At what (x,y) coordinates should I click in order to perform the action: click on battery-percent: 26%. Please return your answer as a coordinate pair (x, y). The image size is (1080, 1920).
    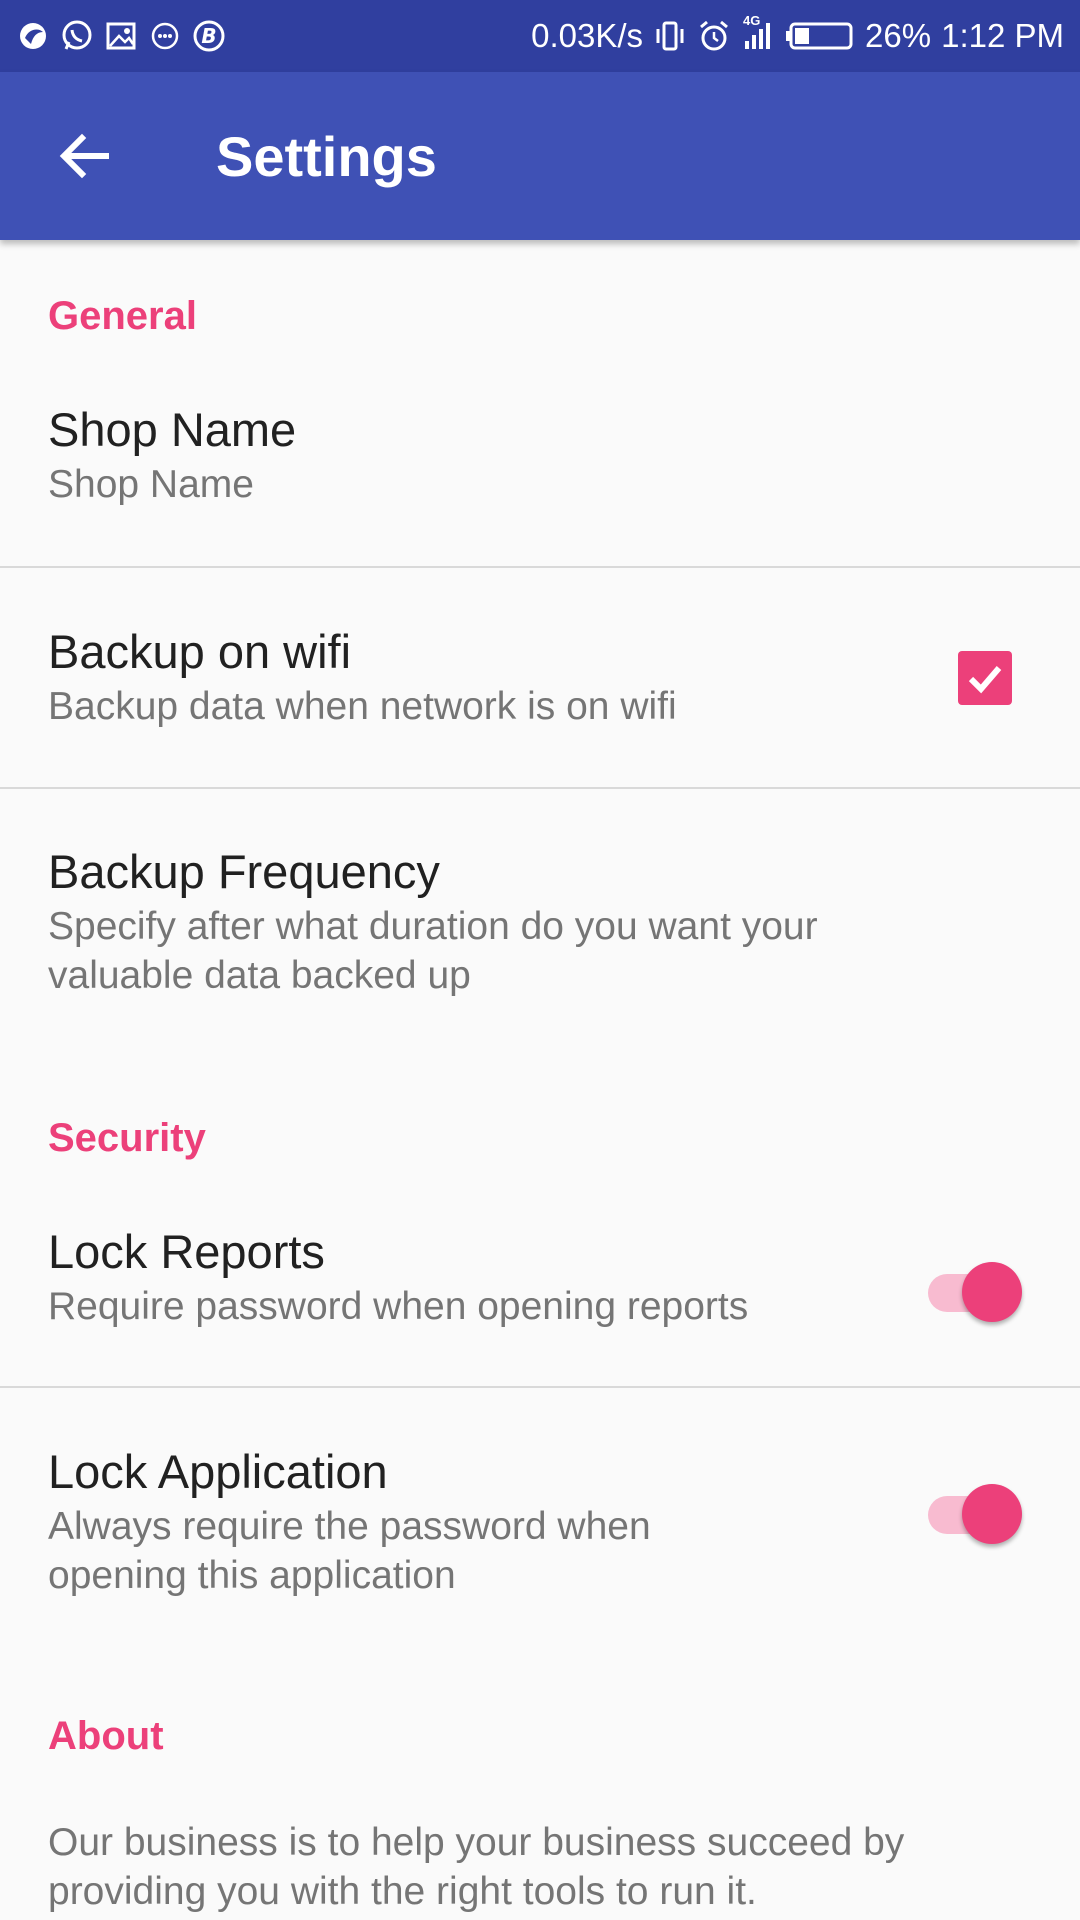
    Looking at the image, I should click on (898, 35).